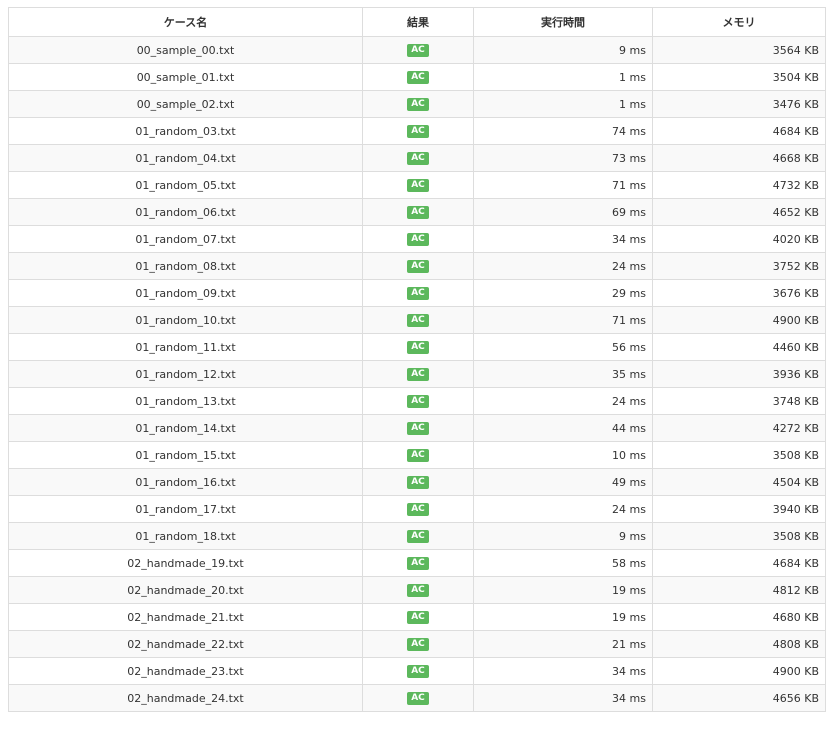 This screenshot has width=831, height=745. Describe the element at coordinates (739, 509) in the screenshot. I see `memory-cell: 3940 KB` at that location.